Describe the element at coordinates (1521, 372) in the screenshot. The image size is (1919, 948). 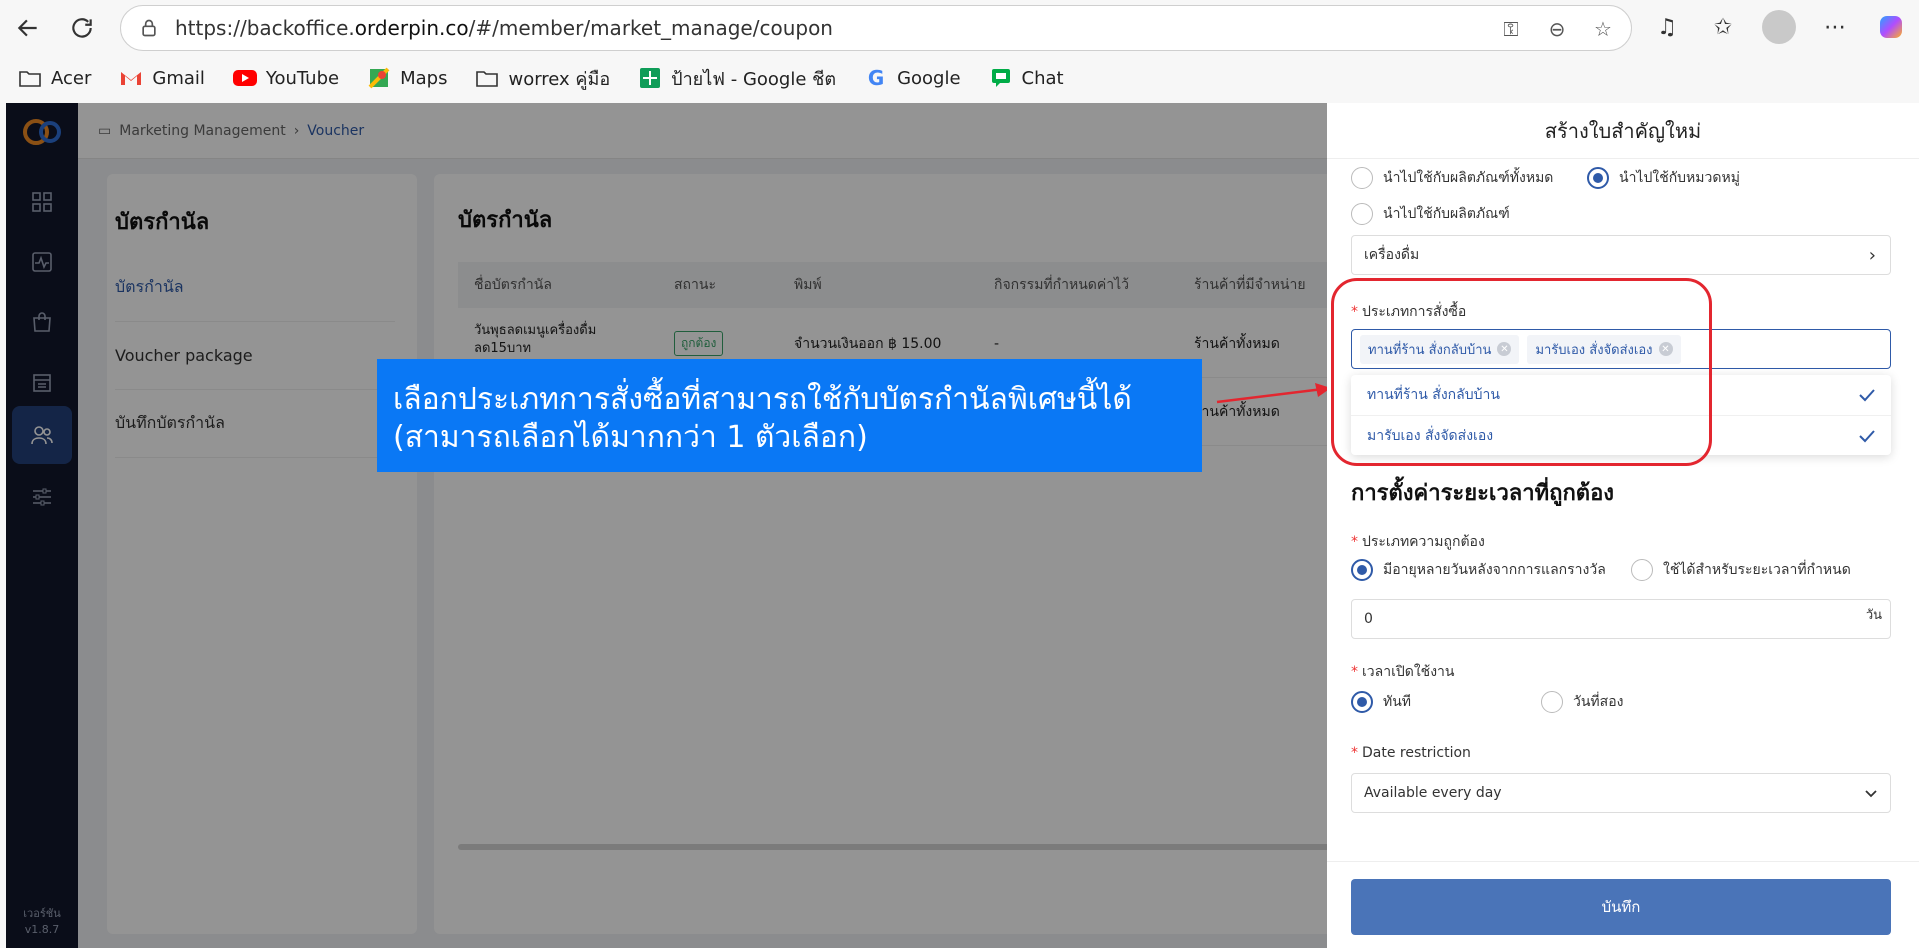
I see `annotation-highlight-ring` at that location.